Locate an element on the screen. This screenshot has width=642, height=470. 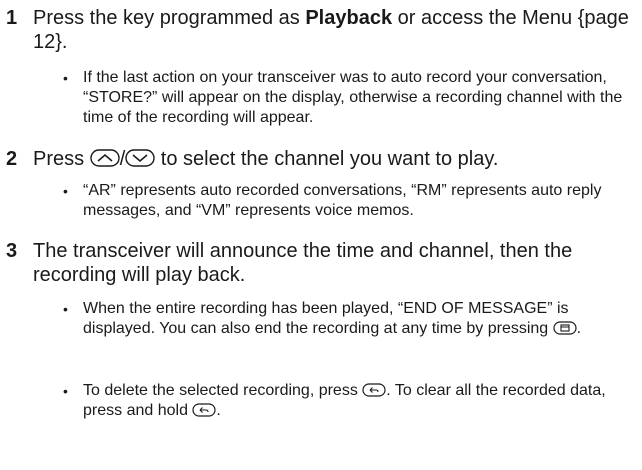
playback-key-name: Playback is located at coordinates (349, 18).